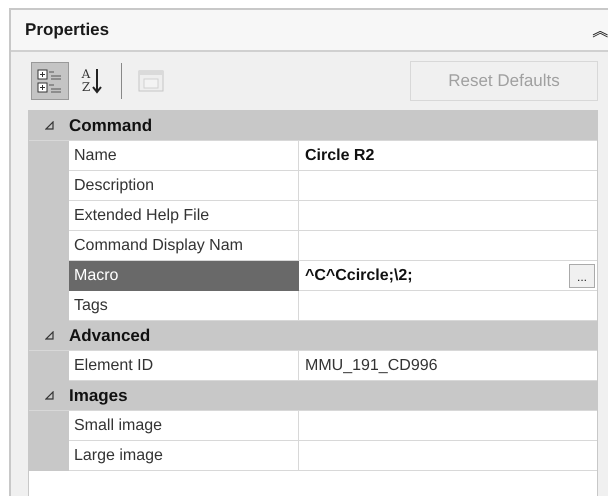 Image resolution: width=608 pixels, height=496 pixels. I want to click on property-value: ^C^Ccircle;\2;, so click(359, 276).